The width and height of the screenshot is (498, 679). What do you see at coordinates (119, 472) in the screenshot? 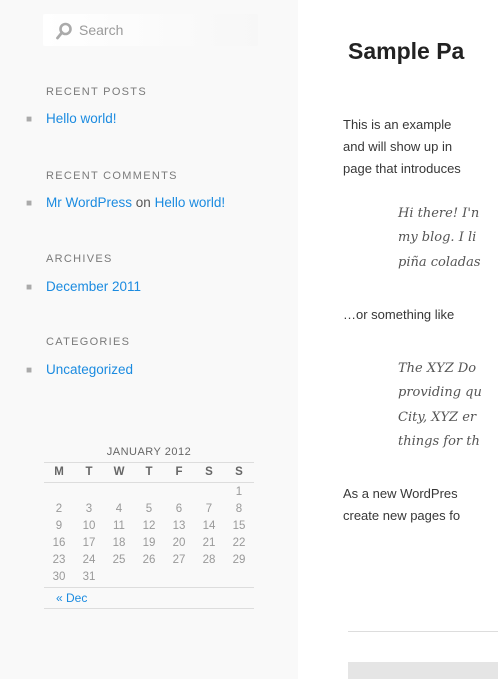
I see `weekday-header: W` at bounding box center [119, 472].